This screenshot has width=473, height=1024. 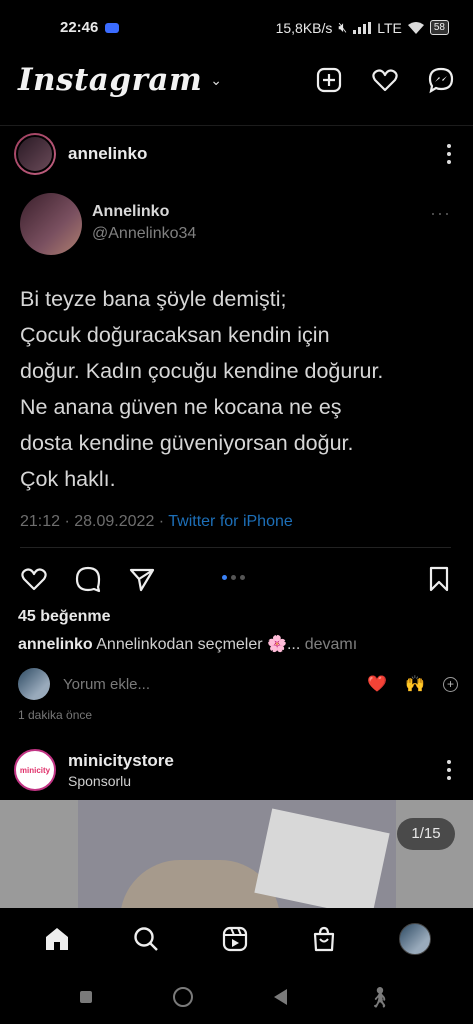 What do you see at coordinates (34, 579) in the screenshot?
I see `like-icon` at bounding box center [34, 579].